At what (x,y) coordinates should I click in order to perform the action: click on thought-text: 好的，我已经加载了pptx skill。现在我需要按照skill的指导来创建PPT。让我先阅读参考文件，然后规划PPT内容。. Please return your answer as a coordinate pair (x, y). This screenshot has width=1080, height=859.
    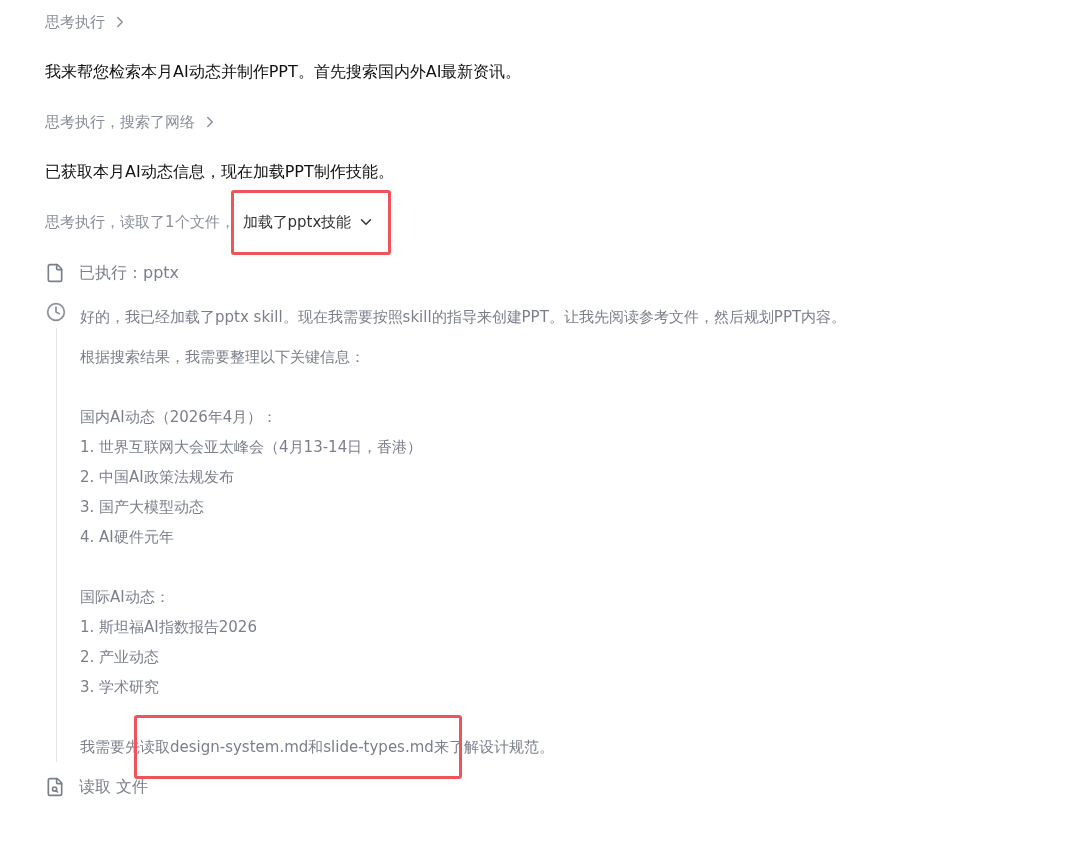
    Looking at the image, I should click on (463, 317).